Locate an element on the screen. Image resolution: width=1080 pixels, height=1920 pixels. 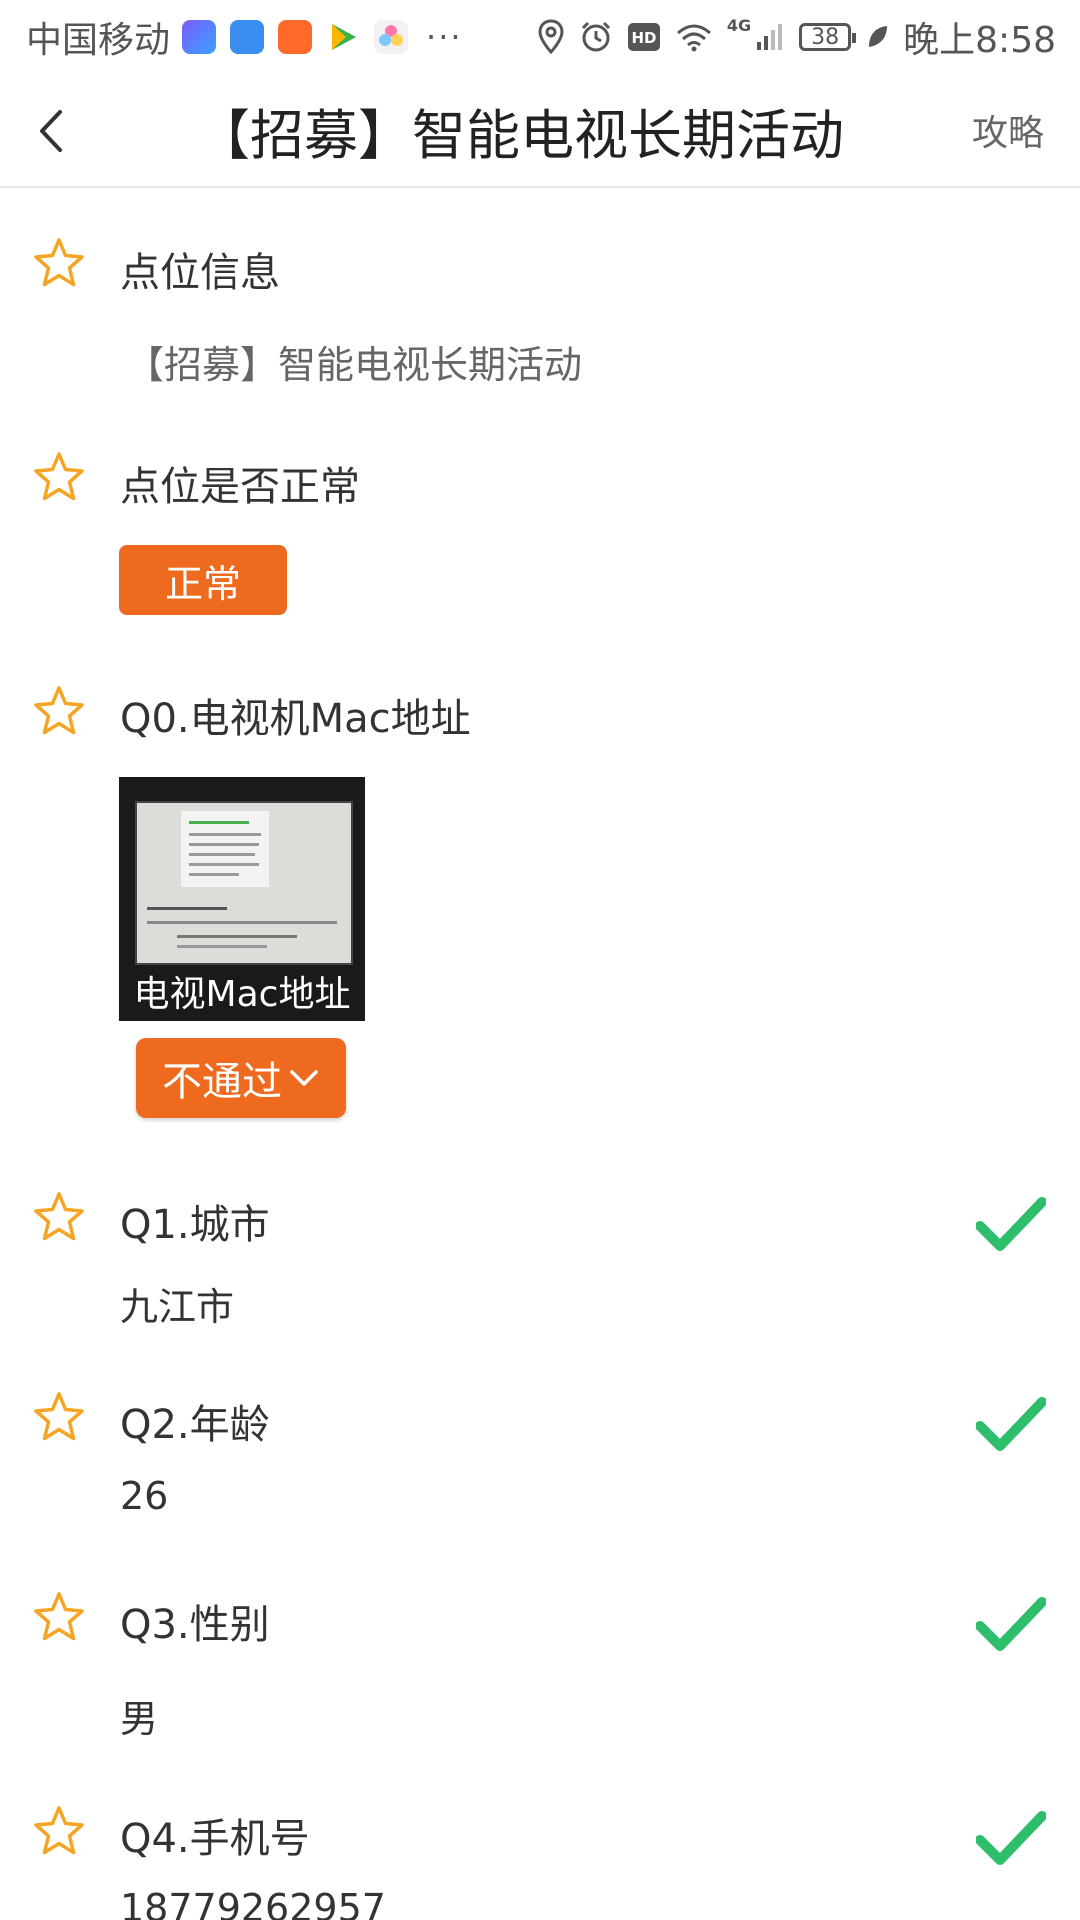
q1-title: Q1.城市 is located at coordinates (195, 1225).